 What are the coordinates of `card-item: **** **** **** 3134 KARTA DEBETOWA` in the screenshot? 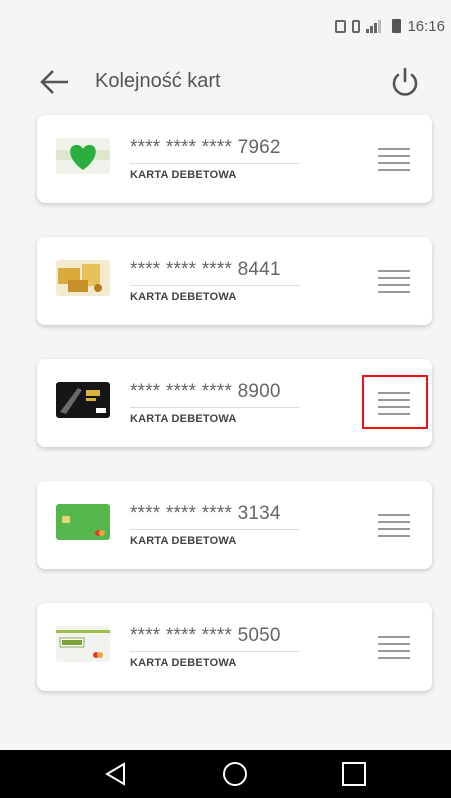 It's located at (234, 525).